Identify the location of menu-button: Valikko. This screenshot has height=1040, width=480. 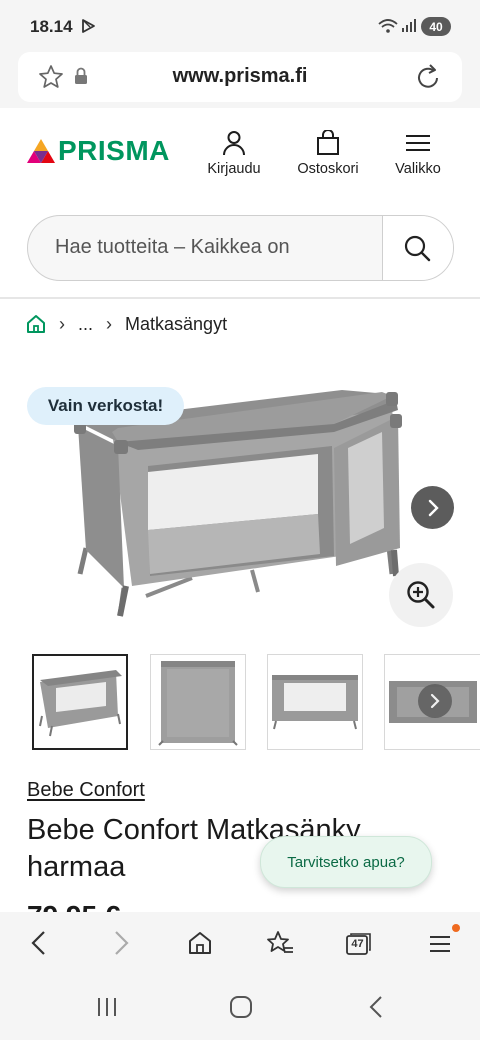
(418, 153).